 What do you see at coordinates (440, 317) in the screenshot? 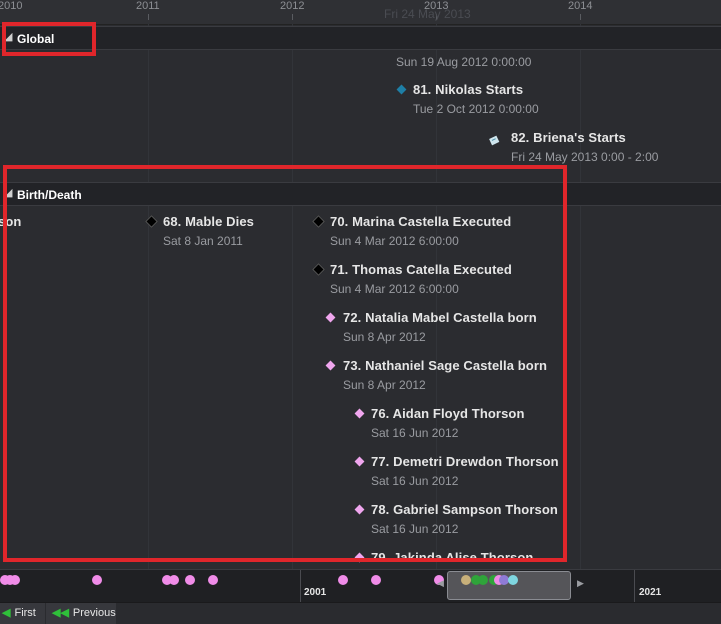
I see `event-title: 72. Natalia Mabel Castella born` at bounding box center [440, 317].